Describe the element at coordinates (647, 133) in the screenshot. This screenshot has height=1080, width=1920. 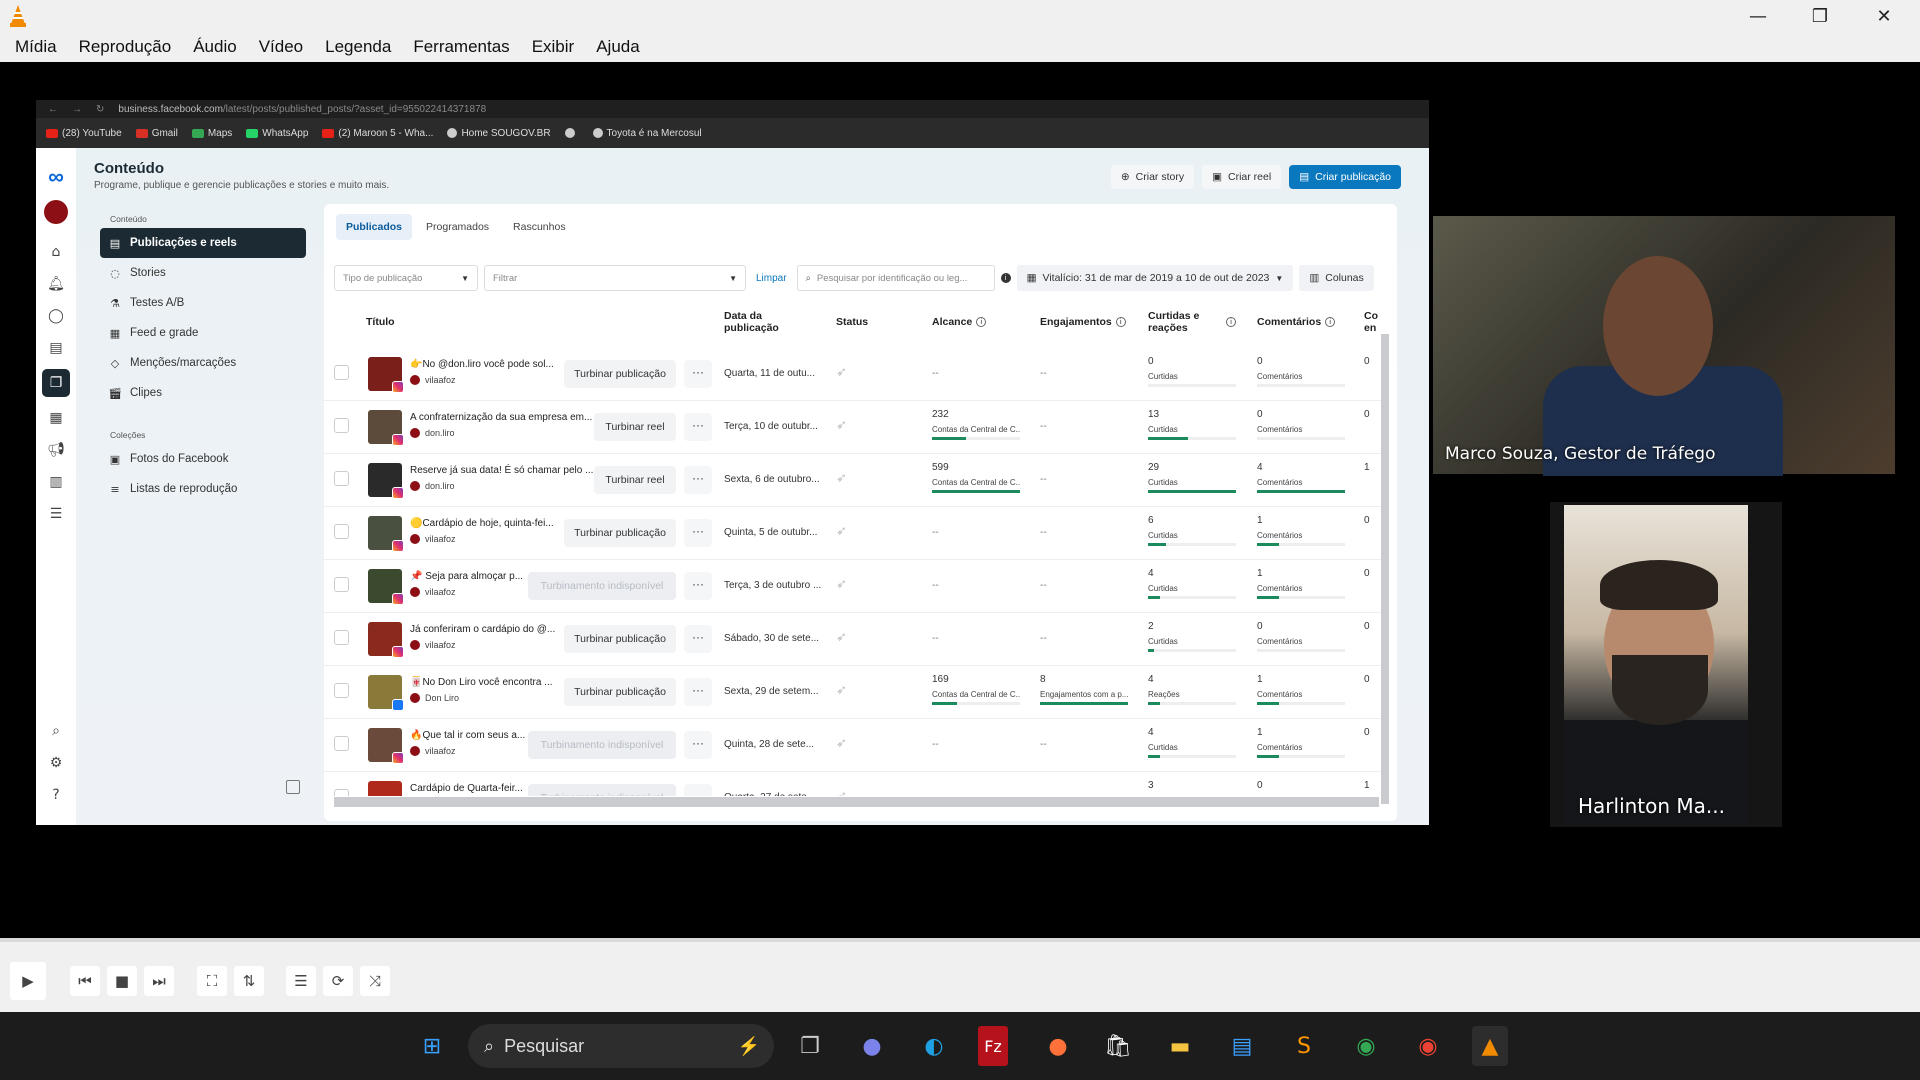
I see `bookmark-item: Toyota é na Mercosul` at that location.